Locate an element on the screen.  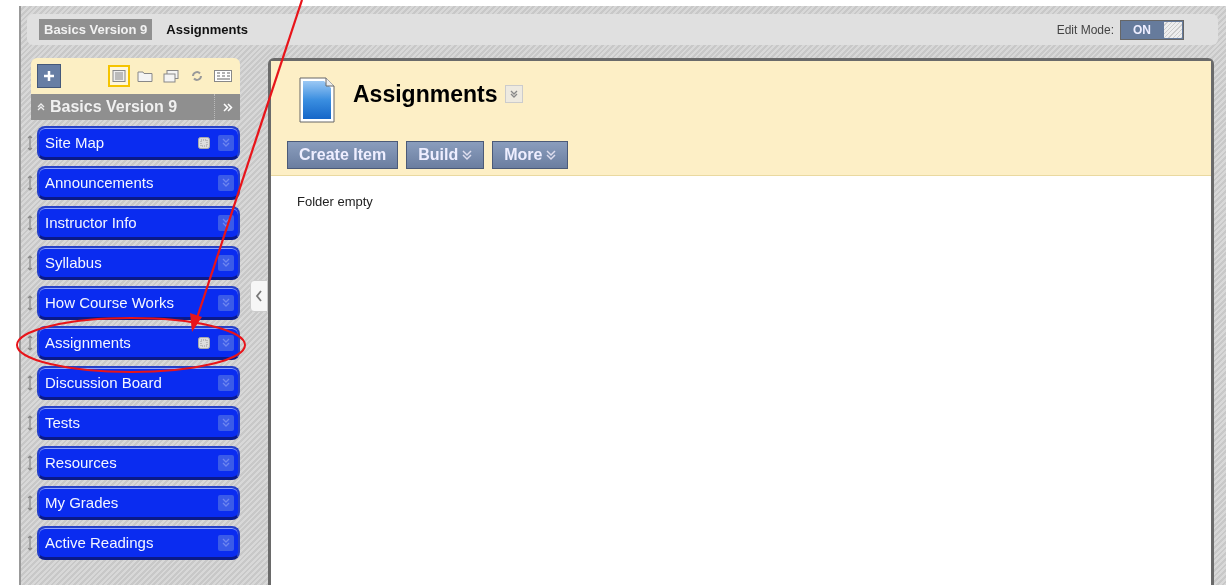
menu-item: Resources is located at coordinates (138, 463).